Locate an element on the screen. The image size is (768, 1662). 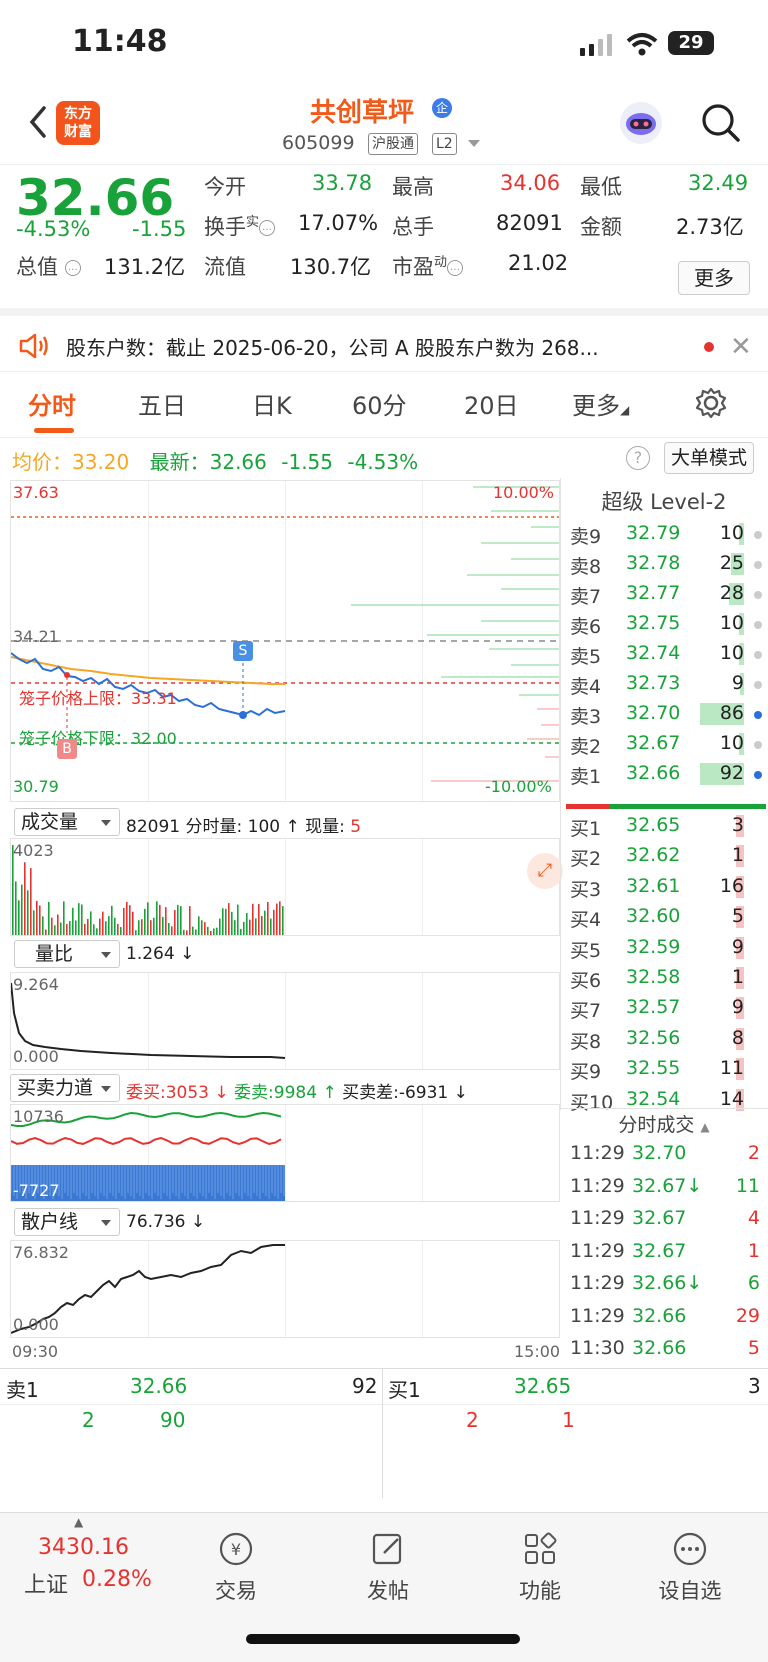
nav-add-watchlist: 设自选 is located at coordinates (690, 1567).